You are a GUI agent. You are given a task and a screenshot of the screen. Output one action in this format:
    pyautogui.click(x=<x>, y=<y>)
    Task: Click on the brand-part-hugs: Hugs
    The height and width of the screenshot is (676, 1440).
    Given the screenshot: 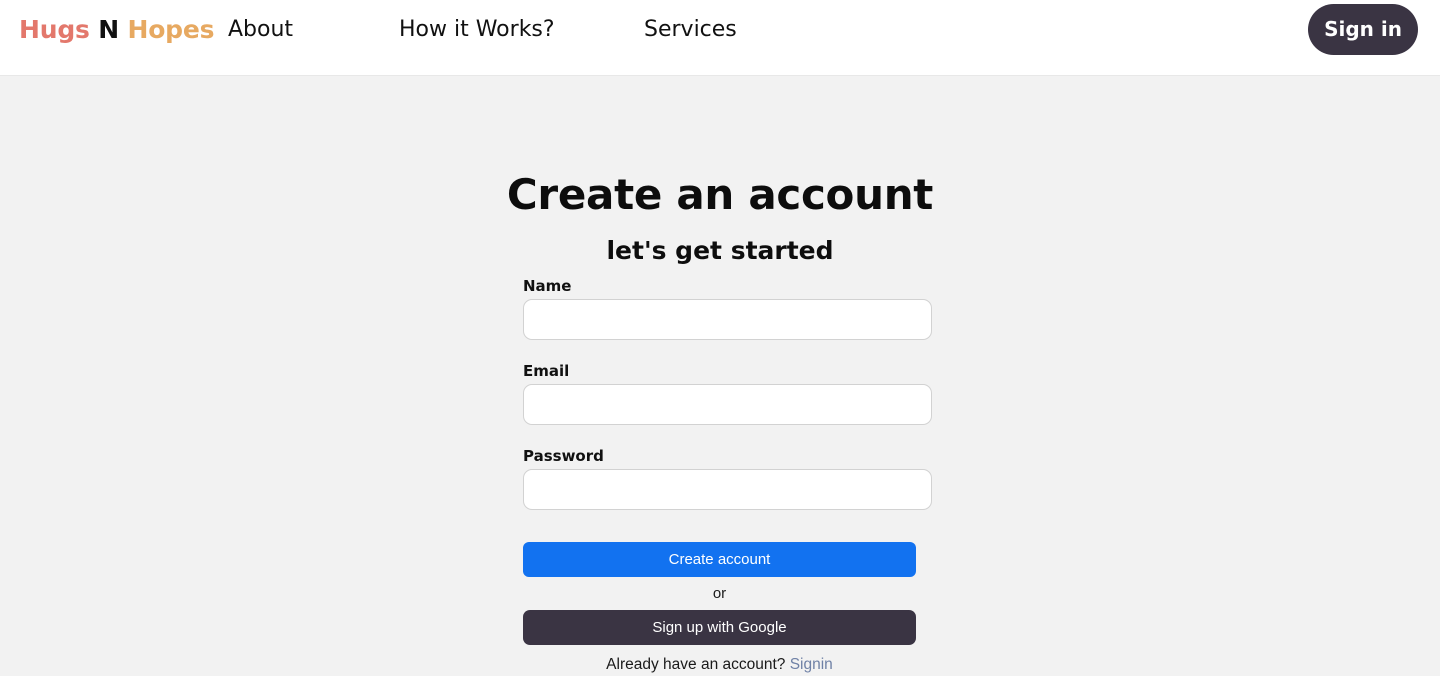 What is the action you would take?
    pyautogui.click(x=54, y=29)
    